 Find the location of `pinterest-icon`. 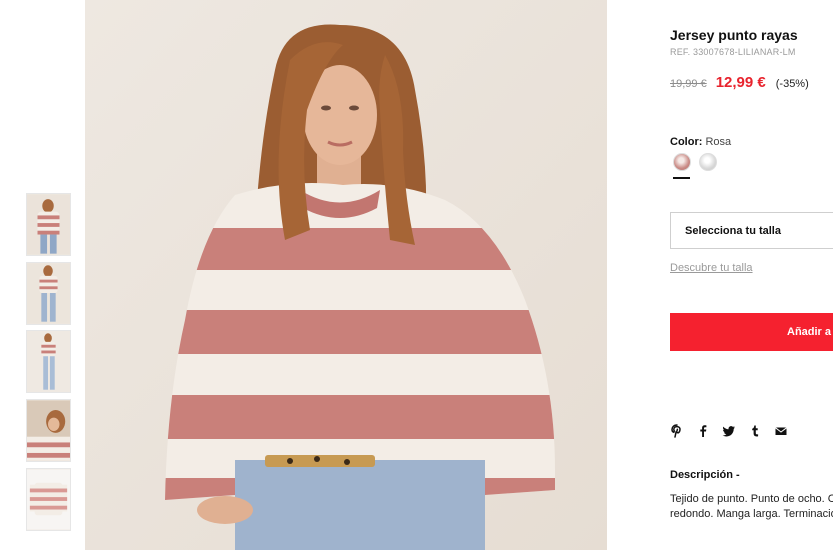

pinterest-icon is located at coordinates (677, 431).